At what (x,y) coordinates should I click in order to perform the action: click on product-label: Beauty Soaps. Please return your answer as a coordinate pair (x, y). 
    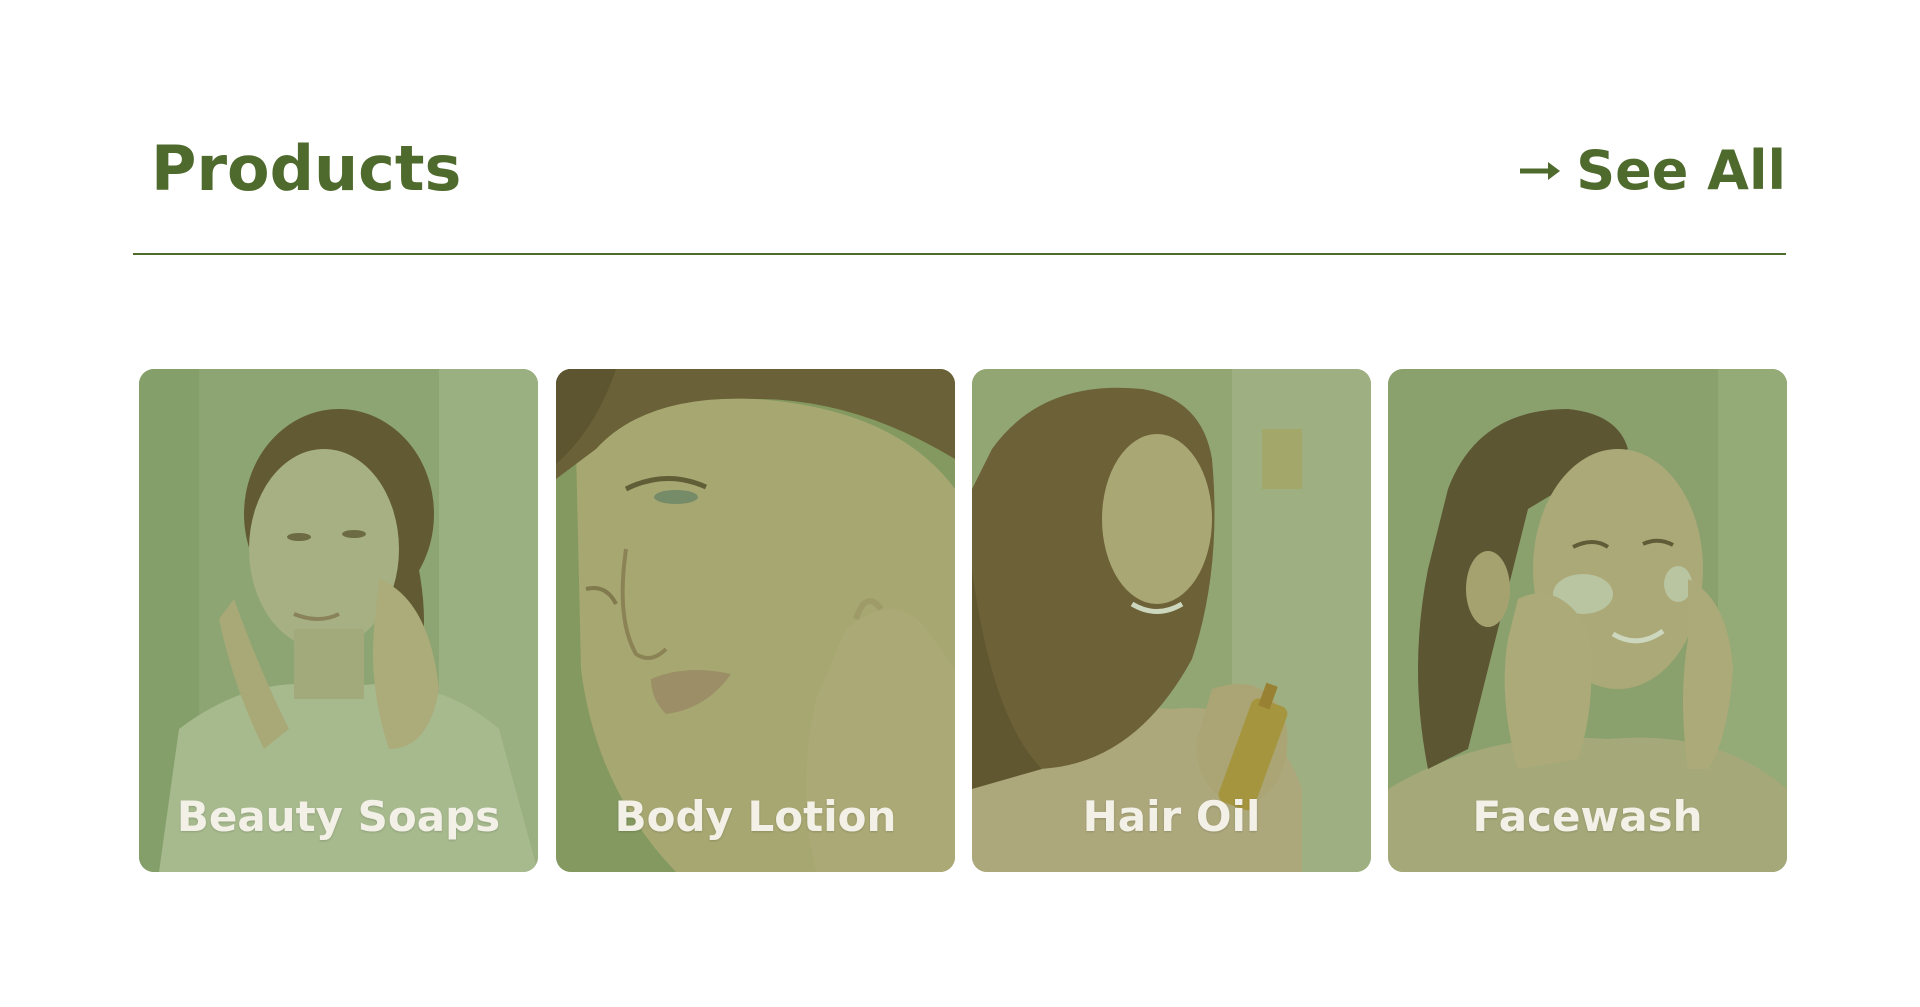
    Looking at the image, I should click on (338, 816).